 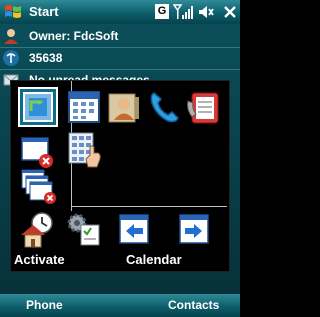 I want to click on sync-icon, so click(x=38, y=107).